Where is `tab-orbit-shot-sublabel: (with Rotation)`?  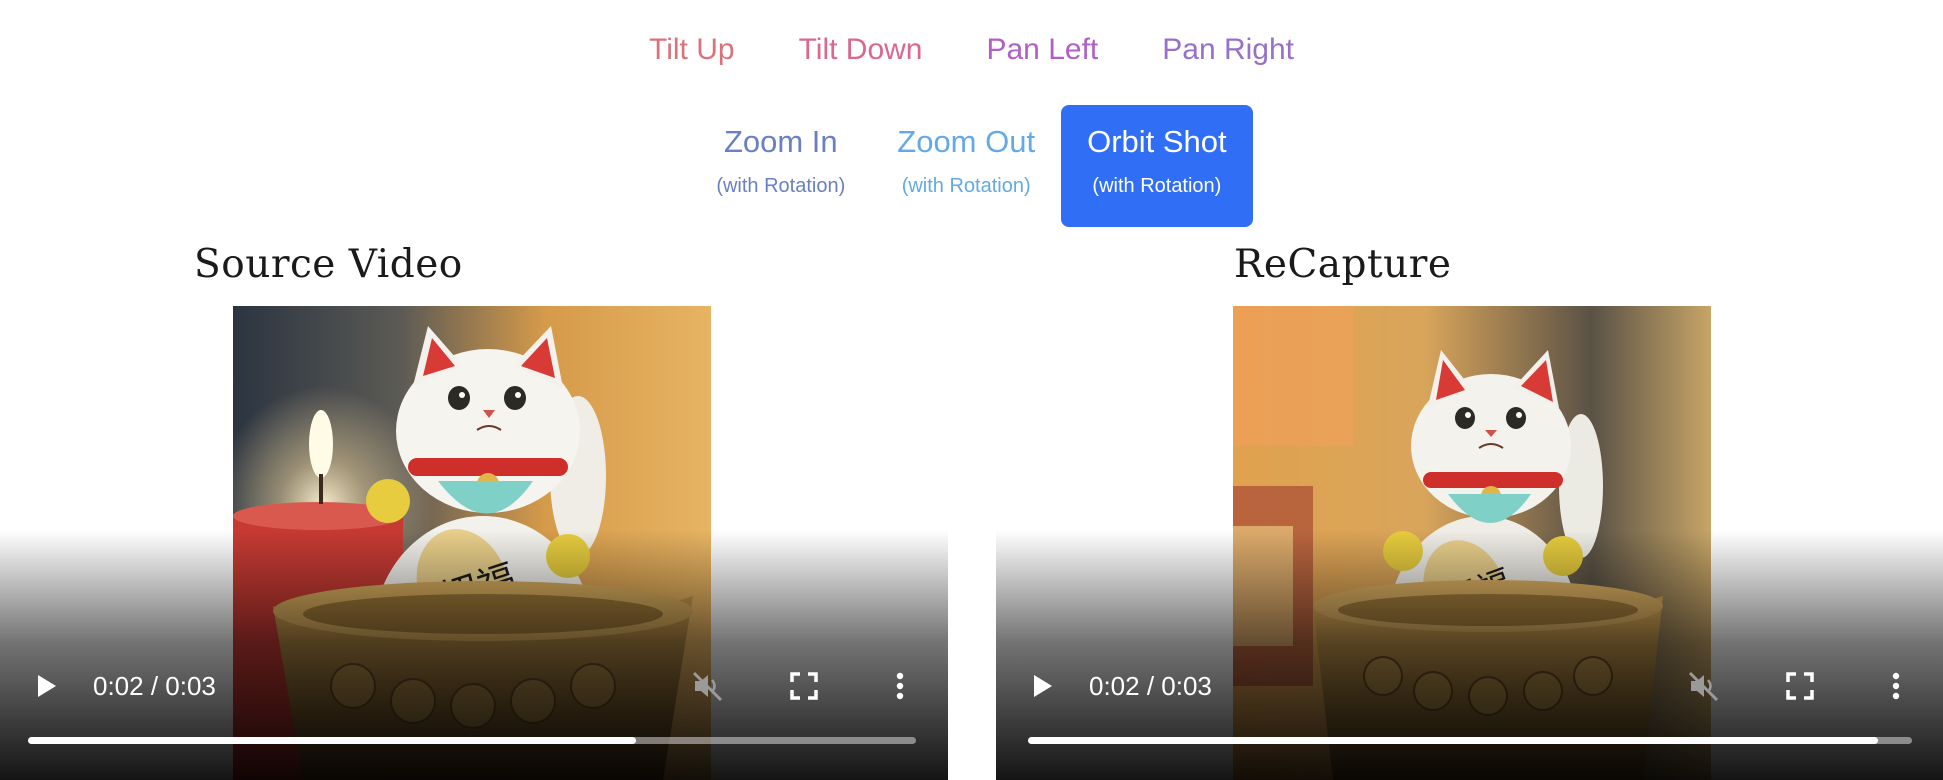
tab-orbit-shot-sublabel: (with Rotation) is located at coordinates (1157, 186).